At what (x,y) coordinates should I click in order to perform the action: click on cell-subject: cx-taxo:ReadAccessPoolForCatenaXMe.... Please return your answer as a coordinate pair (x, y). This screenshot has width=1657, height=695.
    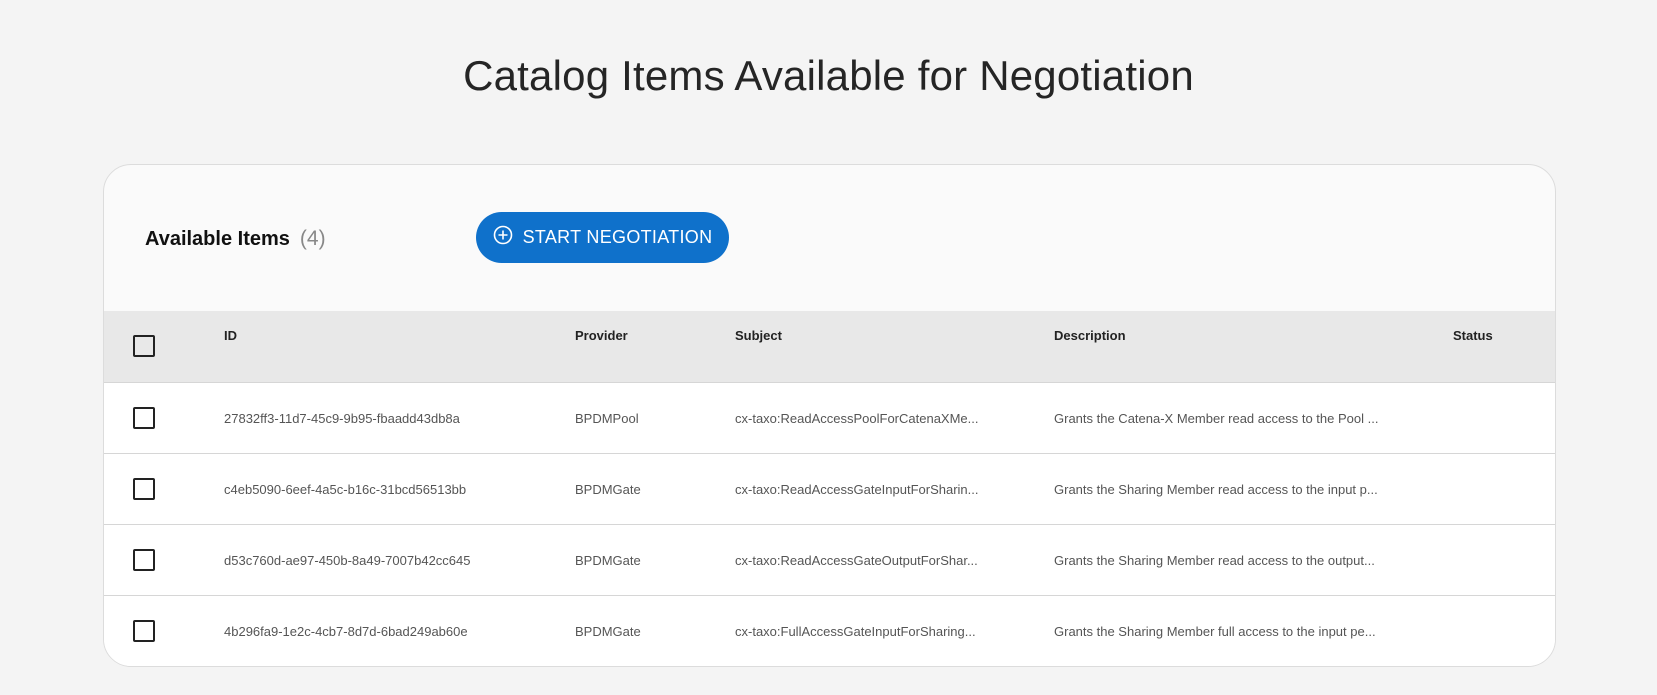
    Looking at the image, I should click on (857, 418).